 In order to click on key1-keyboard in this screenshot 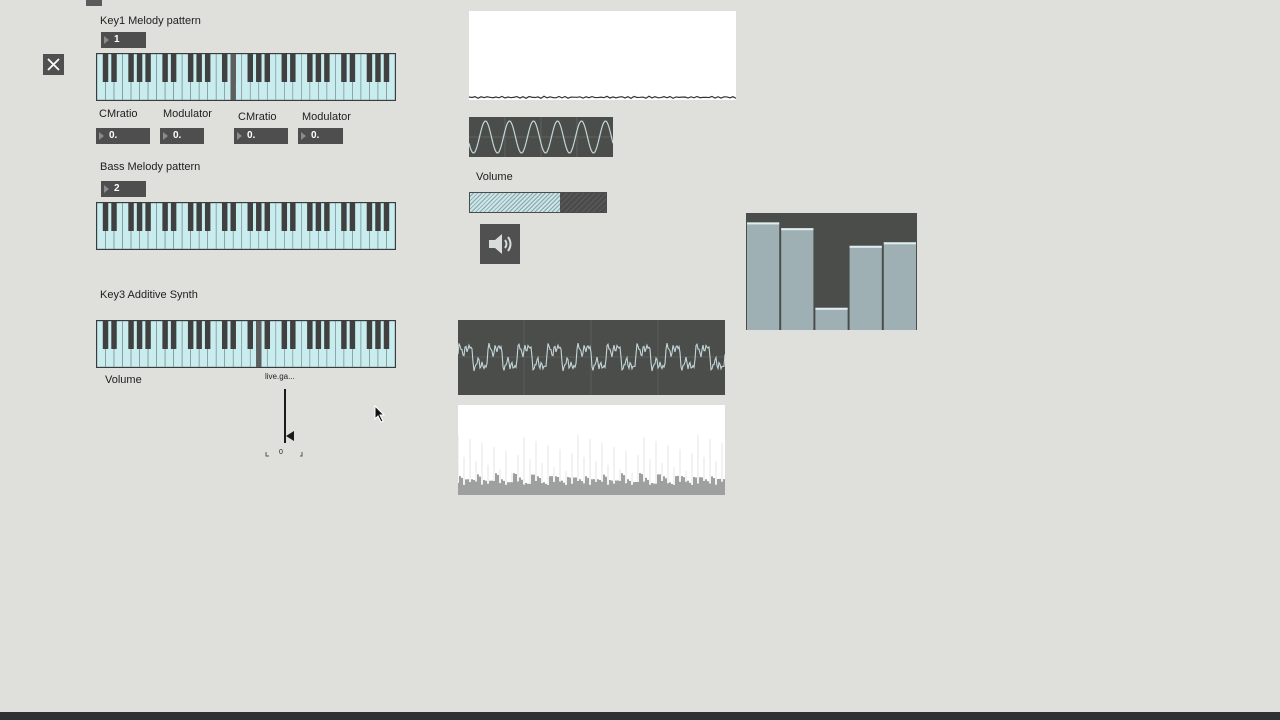, I will do `click(246, 77)`.